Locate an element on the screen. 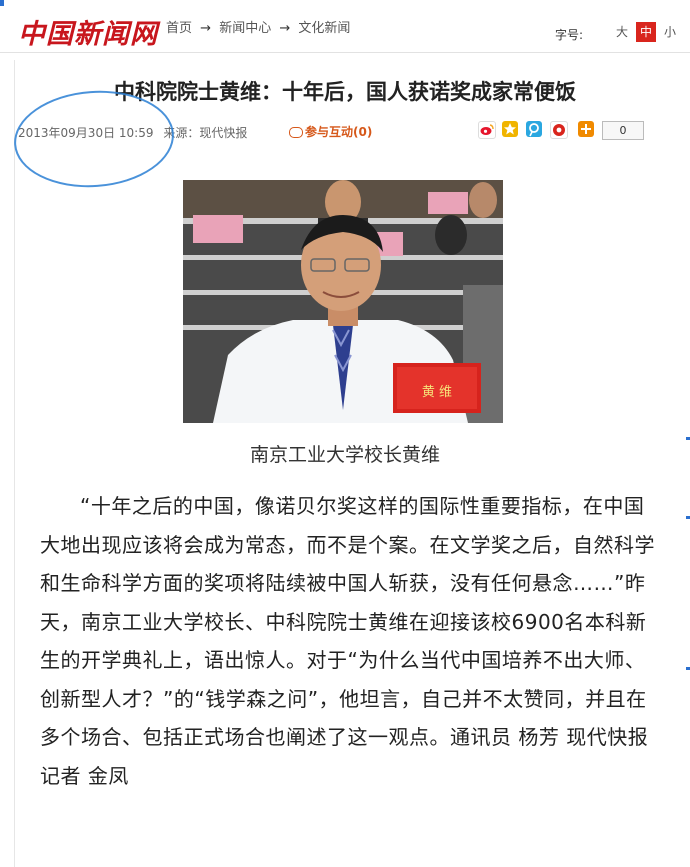  tencent-weibo-icon is located at coordinates (534, 129).